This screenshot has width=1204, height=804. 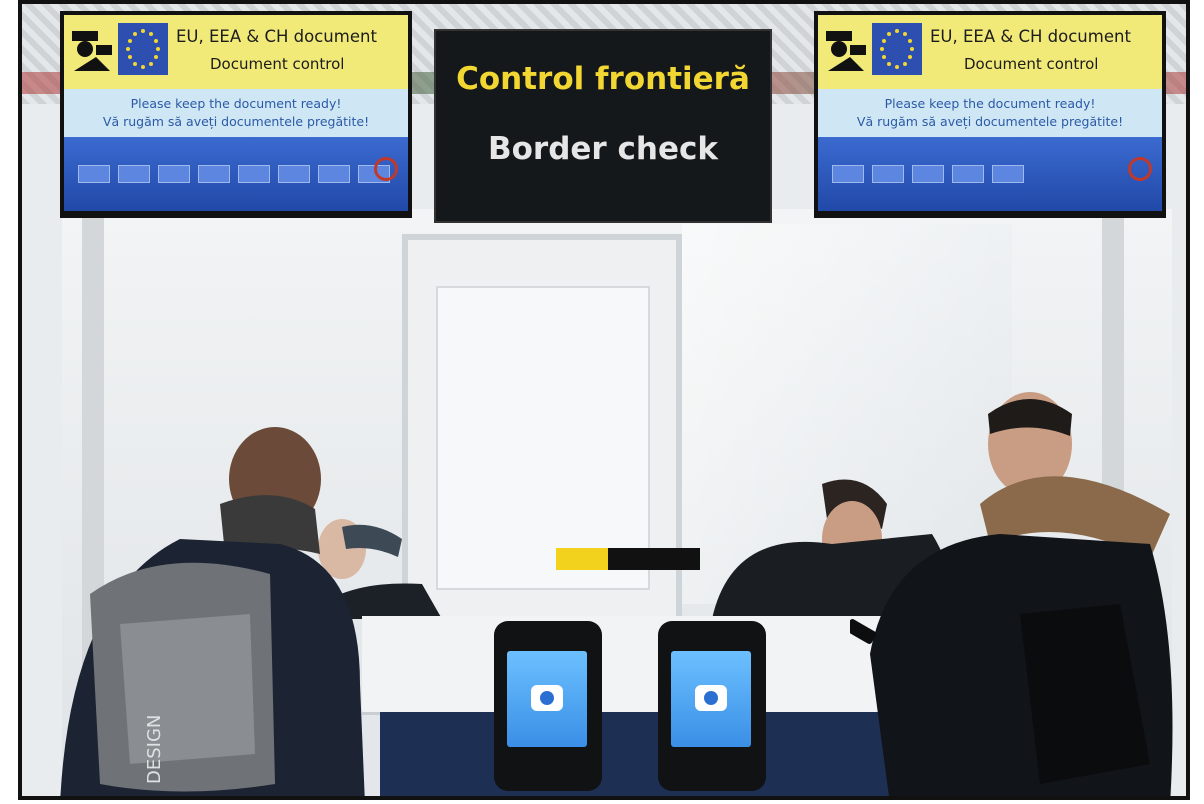 What do you see at coordinates (1011, 594) in the screenshot?
I see `traveler-right` at bounding box center [1011, 594].